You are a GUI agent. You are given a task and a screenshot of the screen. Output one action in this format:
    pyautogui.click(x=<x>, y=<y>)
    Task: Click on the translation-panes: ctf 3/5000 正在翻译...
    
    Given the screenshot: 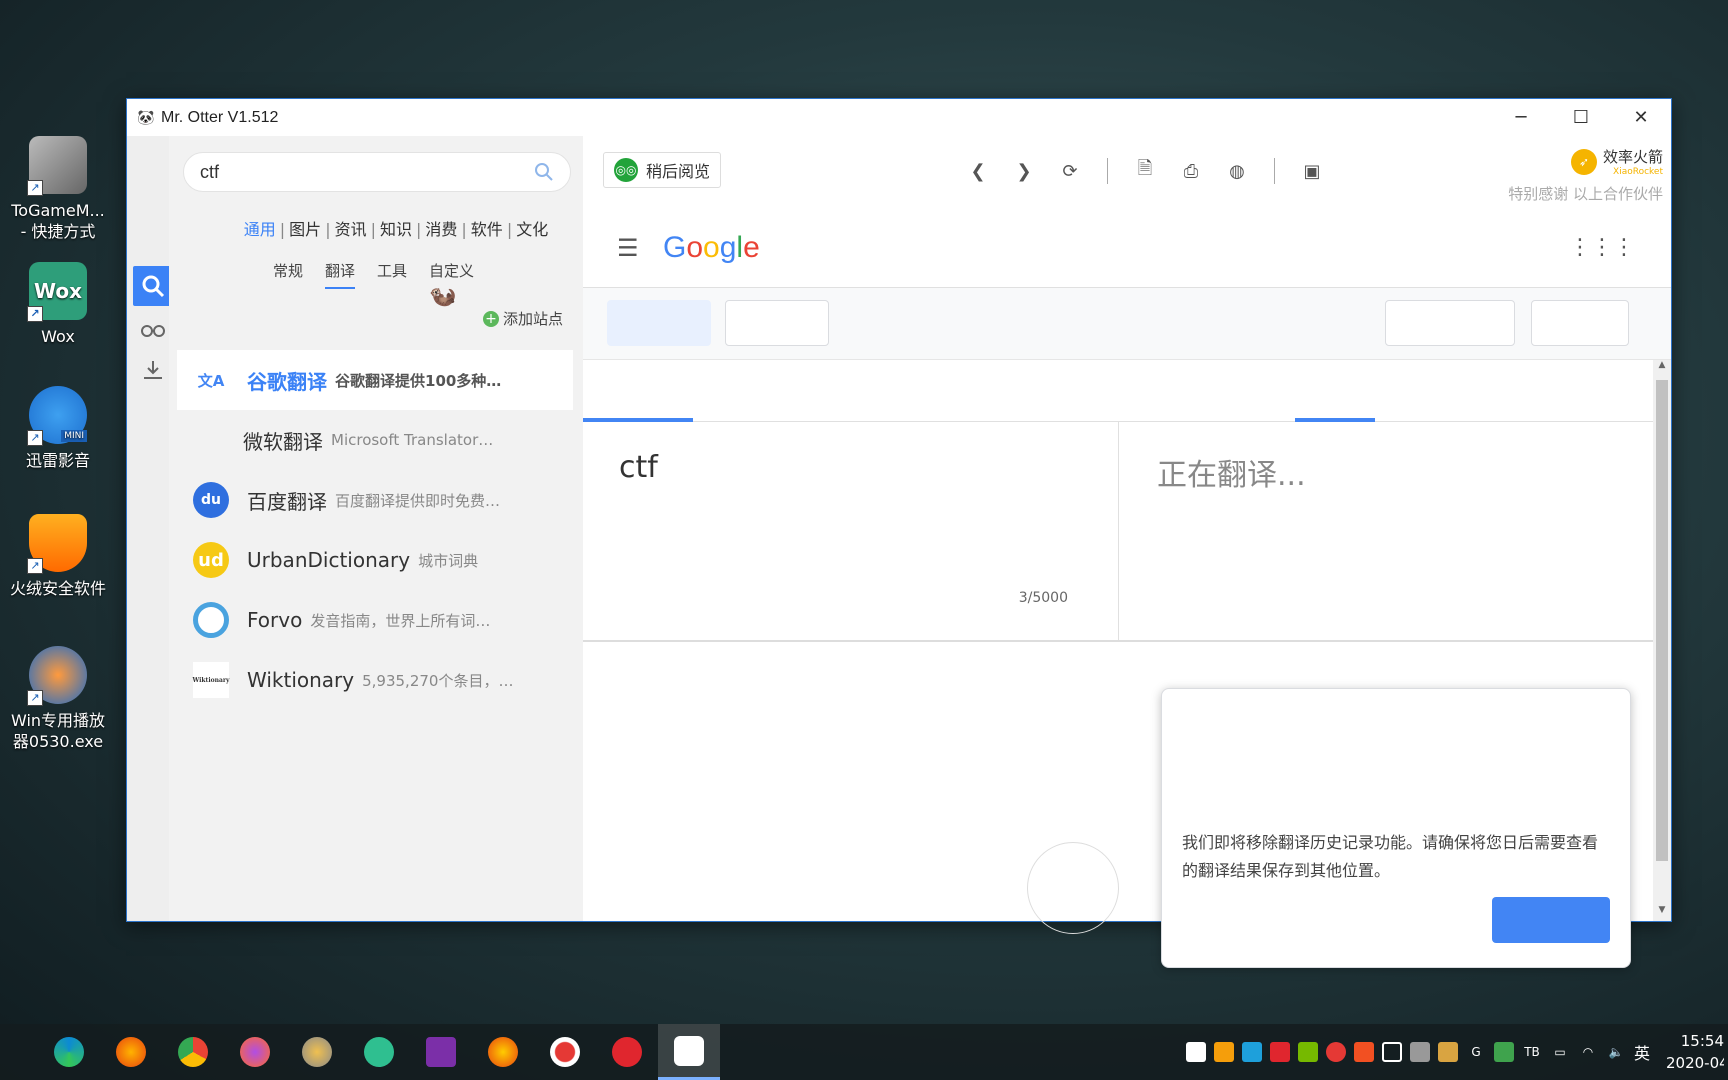 What is the action you would take?
    pyautogui.click(x=1127, y=532)
    